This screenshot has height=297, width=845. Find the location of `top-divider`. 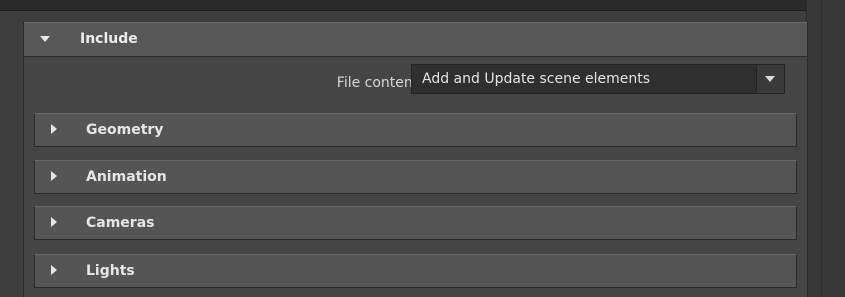

top-divider is located at coordinates (422, 5).